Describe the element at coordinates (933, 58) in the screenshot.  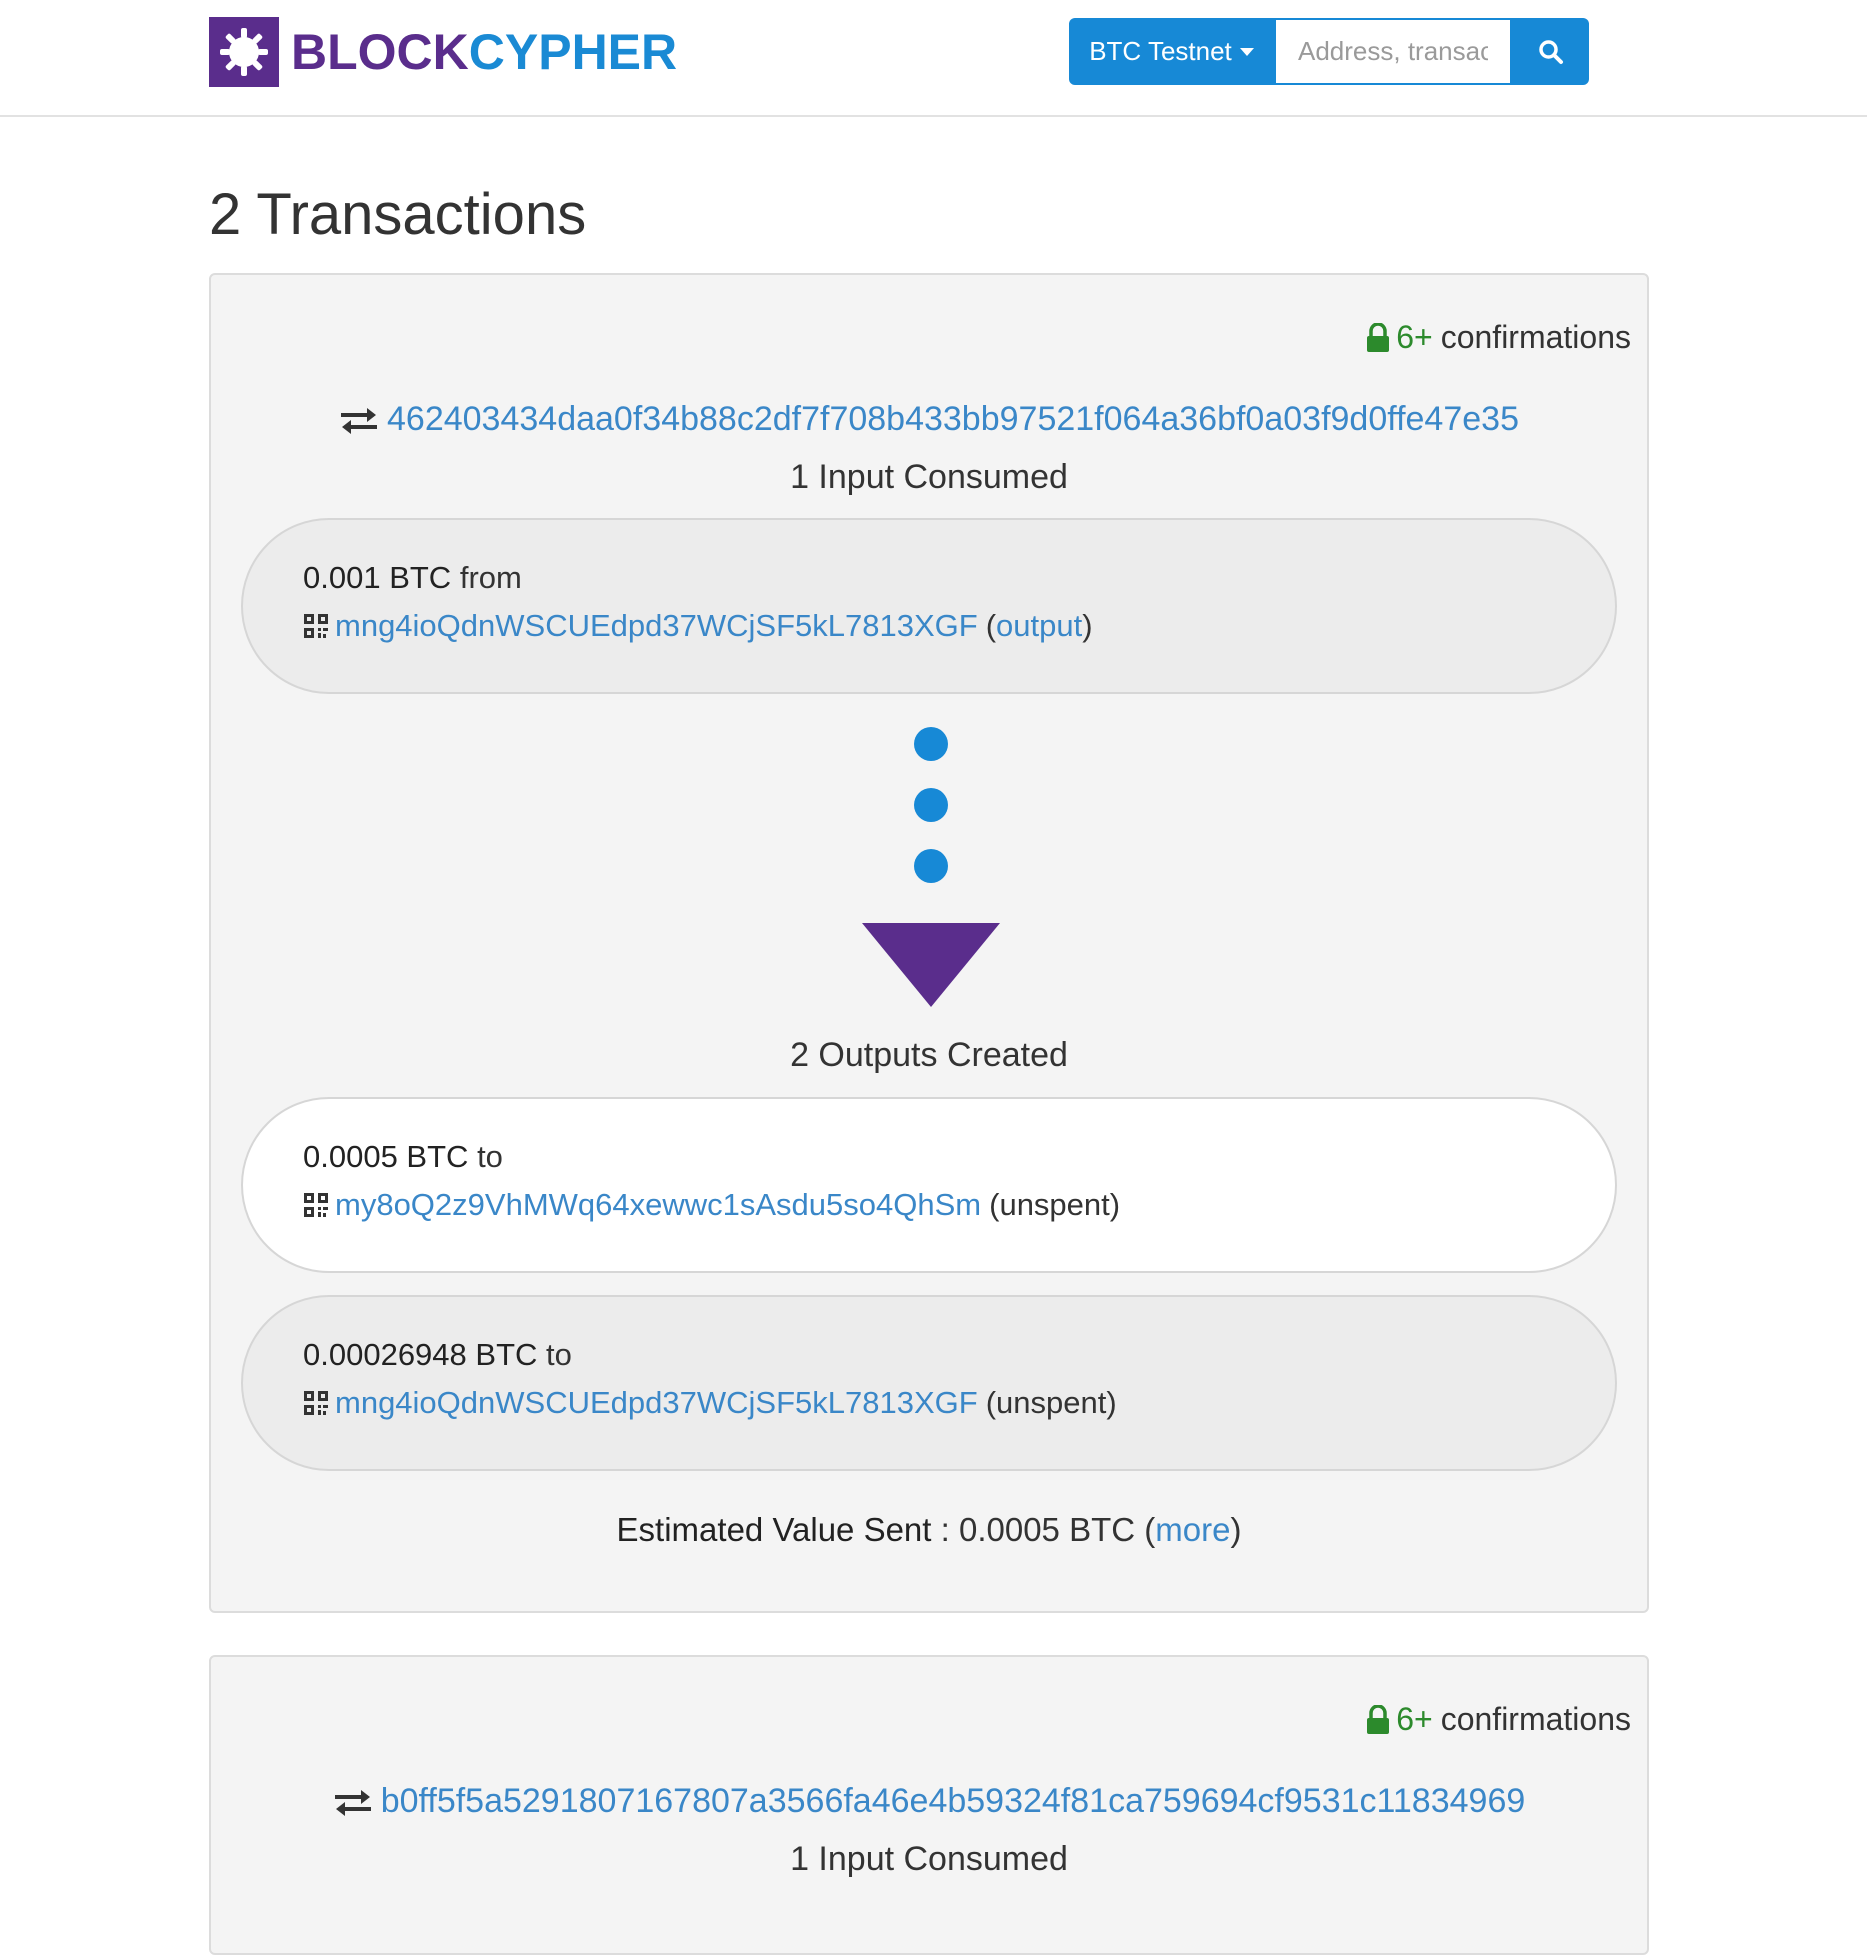
I see `top-navbar: BLOCKCYPHER BTC Testnet` at that location.